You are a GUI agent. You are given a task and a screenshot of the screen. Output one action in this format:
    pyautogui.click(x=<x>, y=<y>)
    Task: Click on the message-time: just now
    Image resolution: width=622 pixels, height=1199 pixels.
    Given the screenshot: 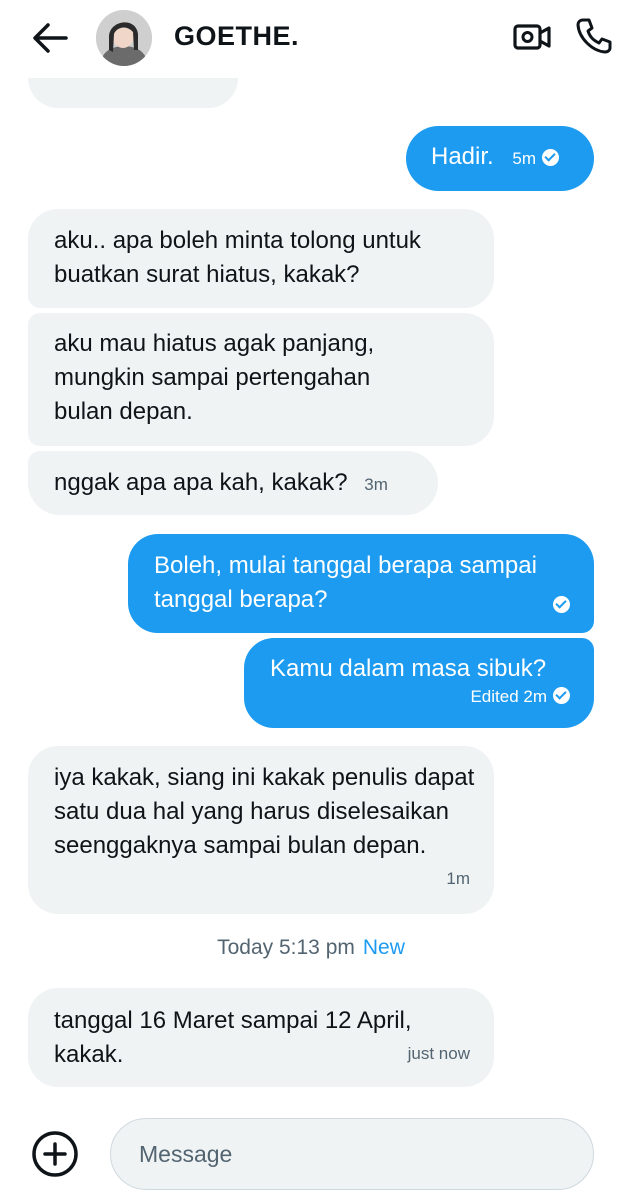 What is the action you would take?
    pyautogui.click(x=438, y=1053)
    